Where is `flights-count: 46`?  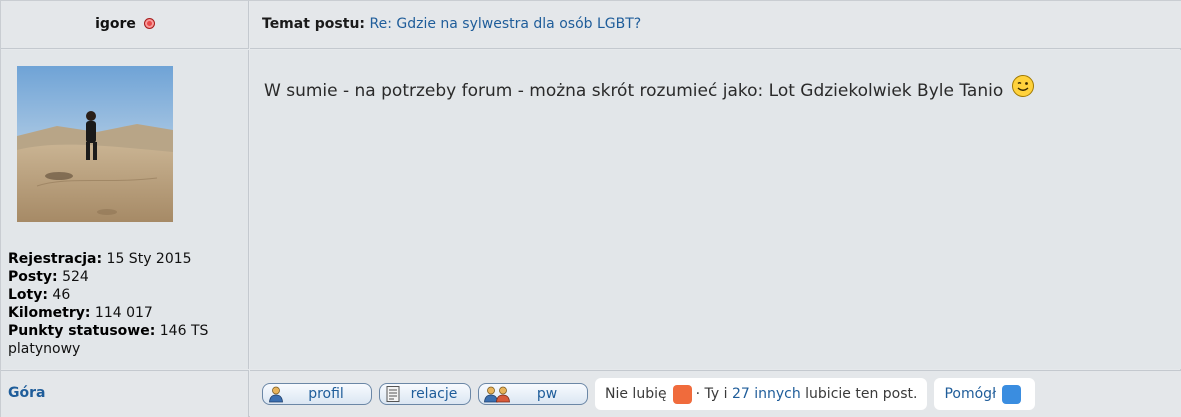 flights-count: 46 is located at coordinates (61, 295).